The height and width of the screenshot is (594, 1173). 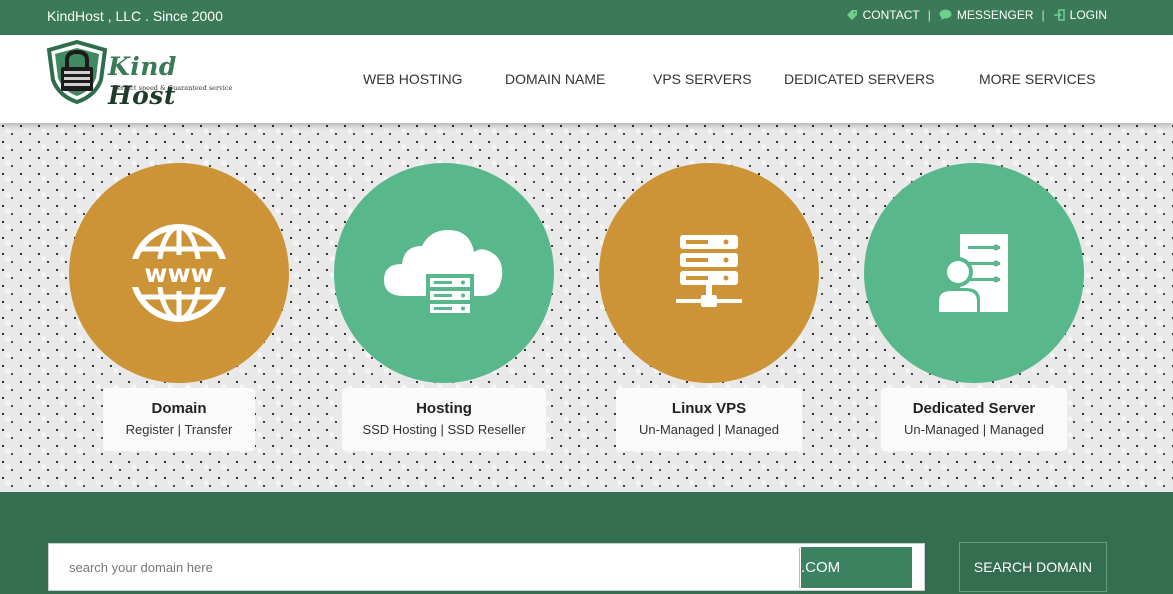 What do you see at coordinates (974, 408) in the screenshot?
I see `service-title: Dedicated Server` at bounding box center [974, 408].